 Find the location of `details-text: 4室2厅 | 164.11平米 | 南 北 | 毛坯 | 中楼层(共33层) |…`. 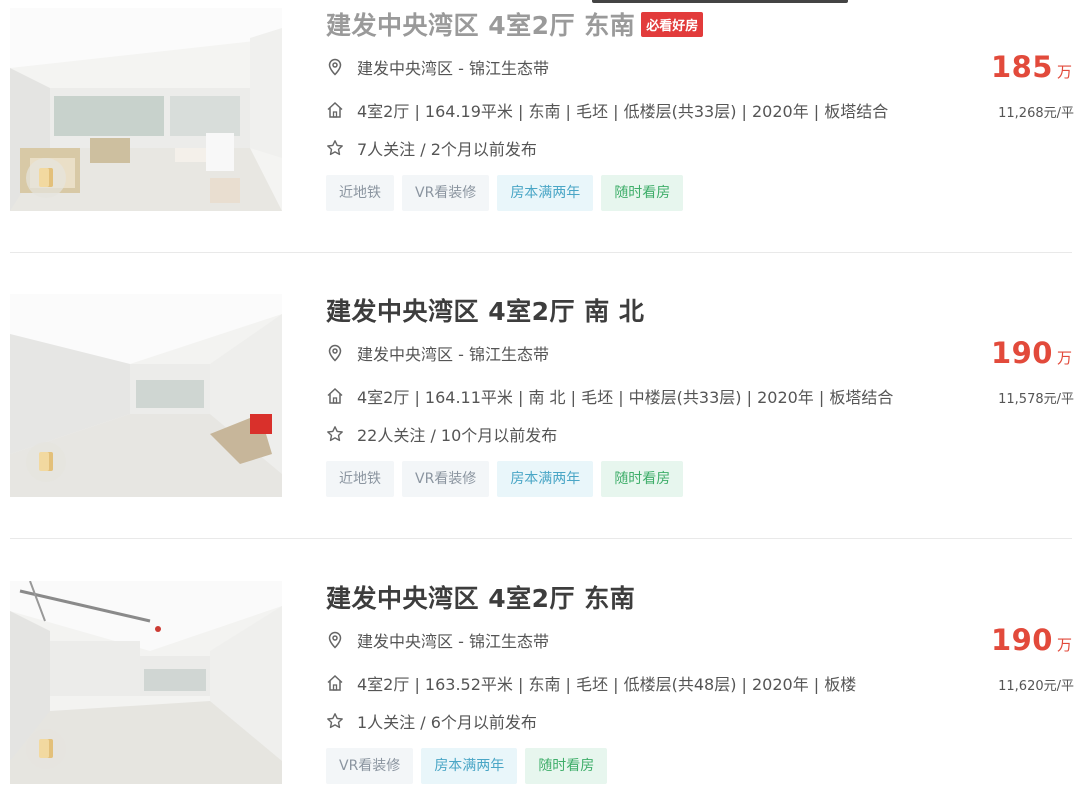

details-text: 4室2厅 | 164.11平米 | 南 北 | 毛坯 | 中楼层(共33层) |… is located at coordinates (625, 397).